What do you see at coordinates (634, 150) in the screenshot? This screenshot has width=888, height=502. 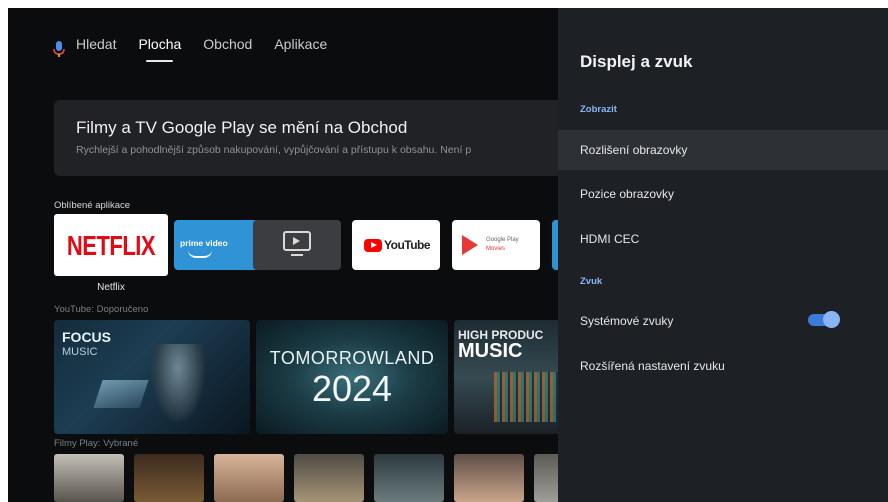 I see `setting-label: Rozlišení obrazovky` at bounding box center [634, 150].